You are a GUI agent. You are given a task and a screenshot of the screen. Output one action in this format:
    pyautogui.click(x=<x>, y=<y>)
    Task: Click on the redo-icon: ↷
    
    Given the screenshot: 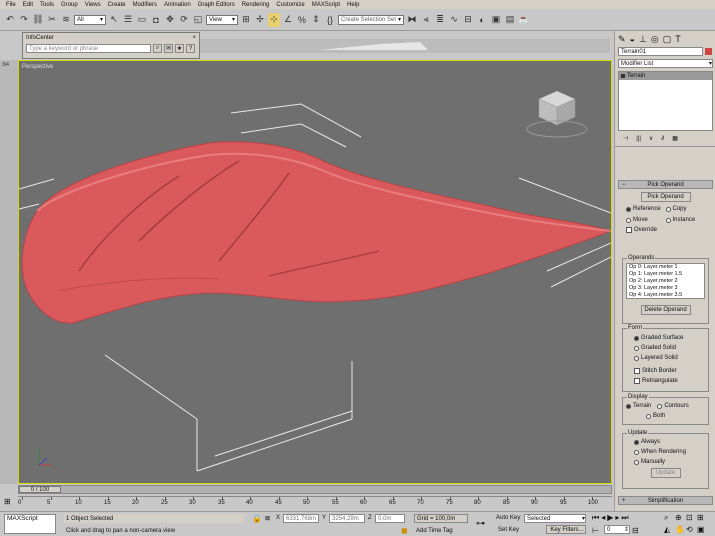 What is the action you would take?
    pyautogui.click(x=24, y=20)
    